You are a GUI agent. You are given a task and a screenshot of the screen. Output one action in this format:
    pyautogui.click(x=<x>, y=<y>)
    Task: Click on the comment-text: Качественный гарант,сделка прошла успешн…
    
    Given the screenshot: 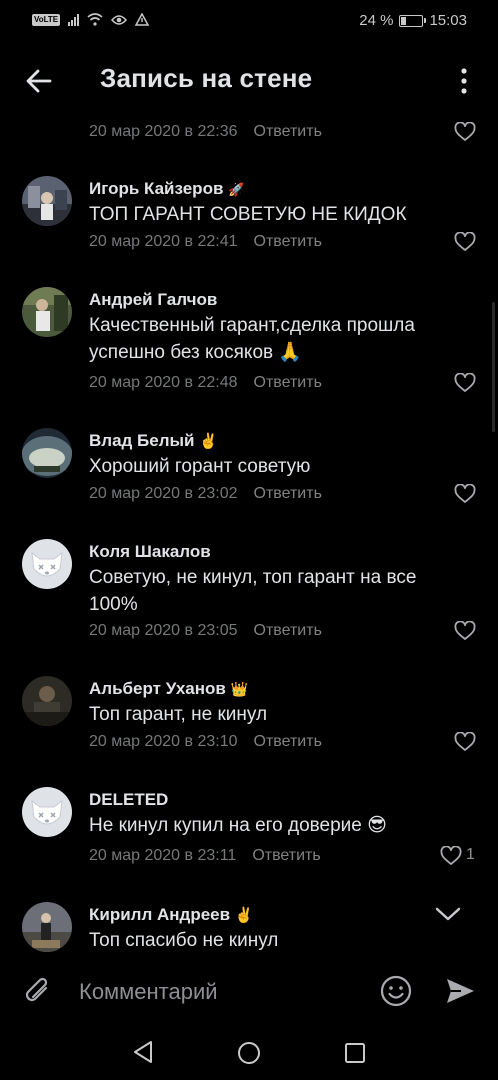 What is the action you would take?
    pyautogui.click(x=252, y=339)
    